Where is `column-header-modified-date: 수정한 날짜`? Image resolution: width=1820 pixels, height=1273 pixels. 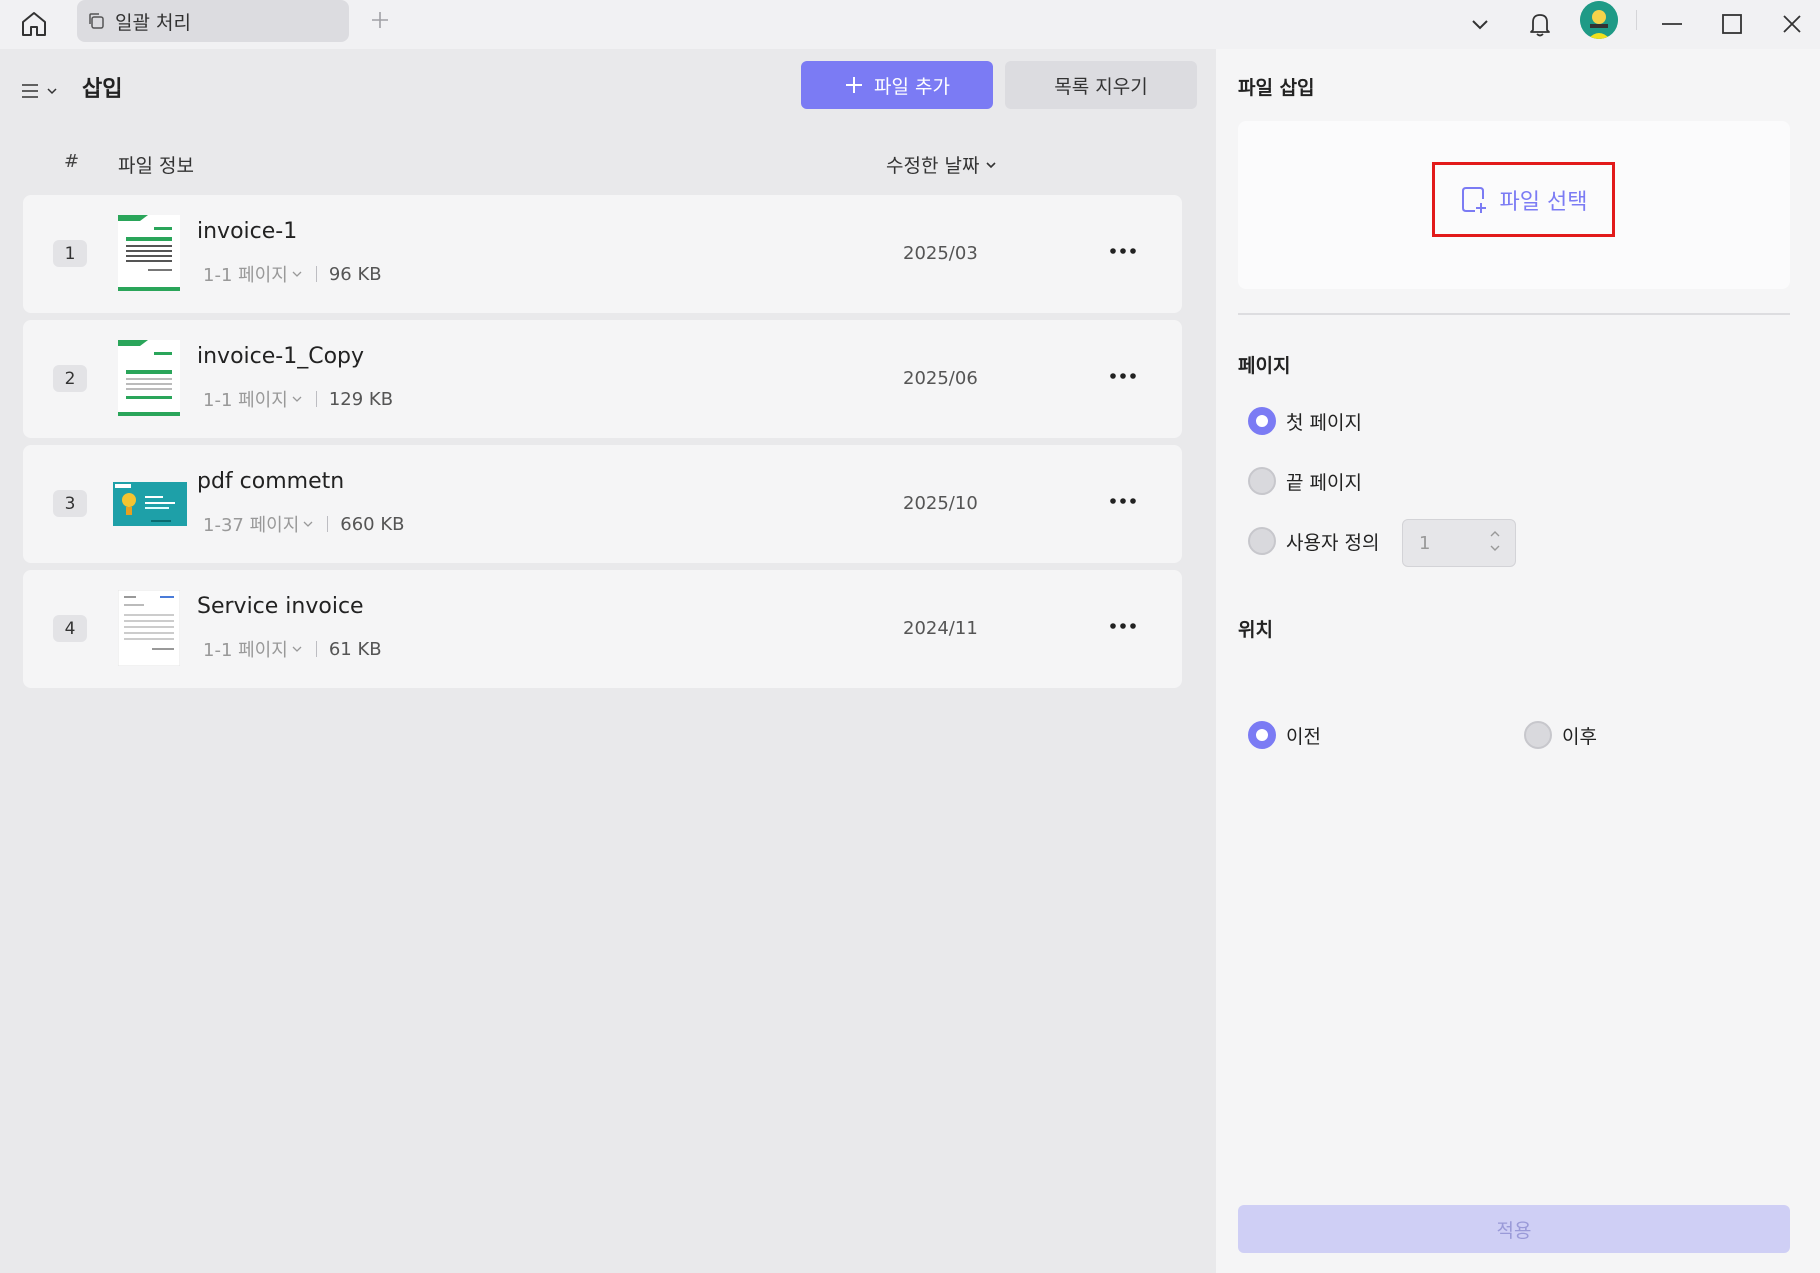 column-header-modified-date: 수정한 날짜 is located at coordinates (941, 164).